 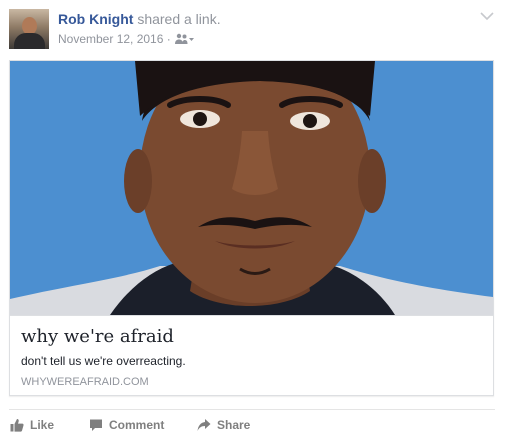 What do you see at coordinates (234, 425) in the screenshot?
I see `share-label: Share` at bounding box center [234, 425].